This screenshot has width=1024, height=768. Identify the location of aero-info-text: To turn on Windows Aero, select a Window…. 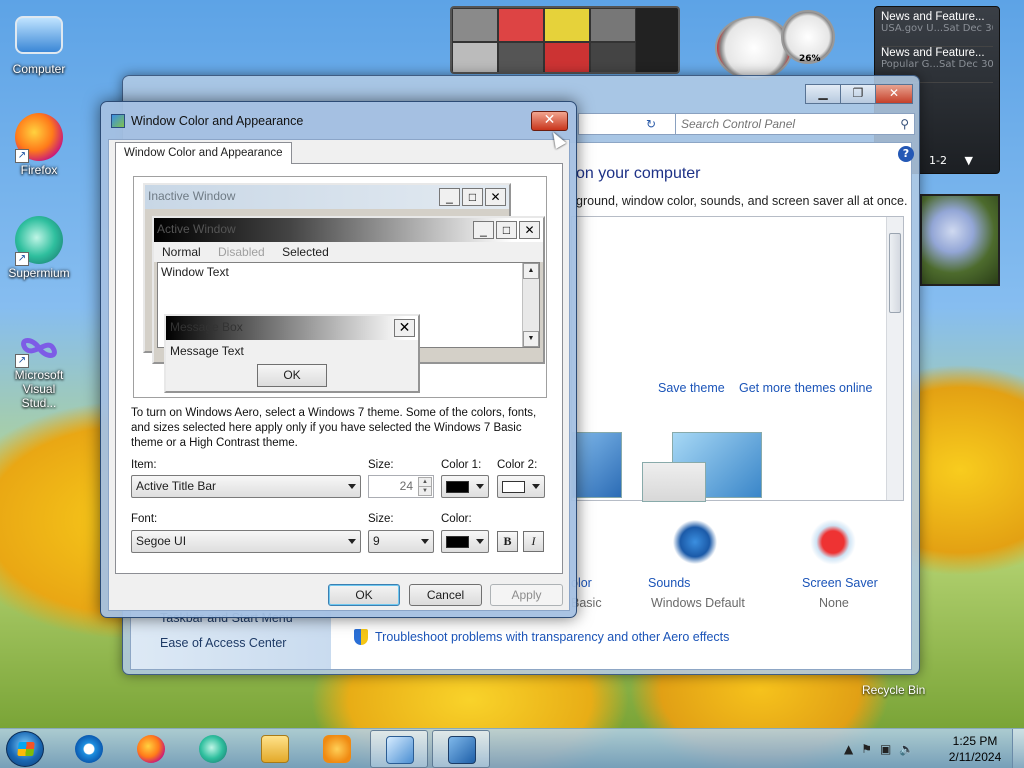
(334, 428).